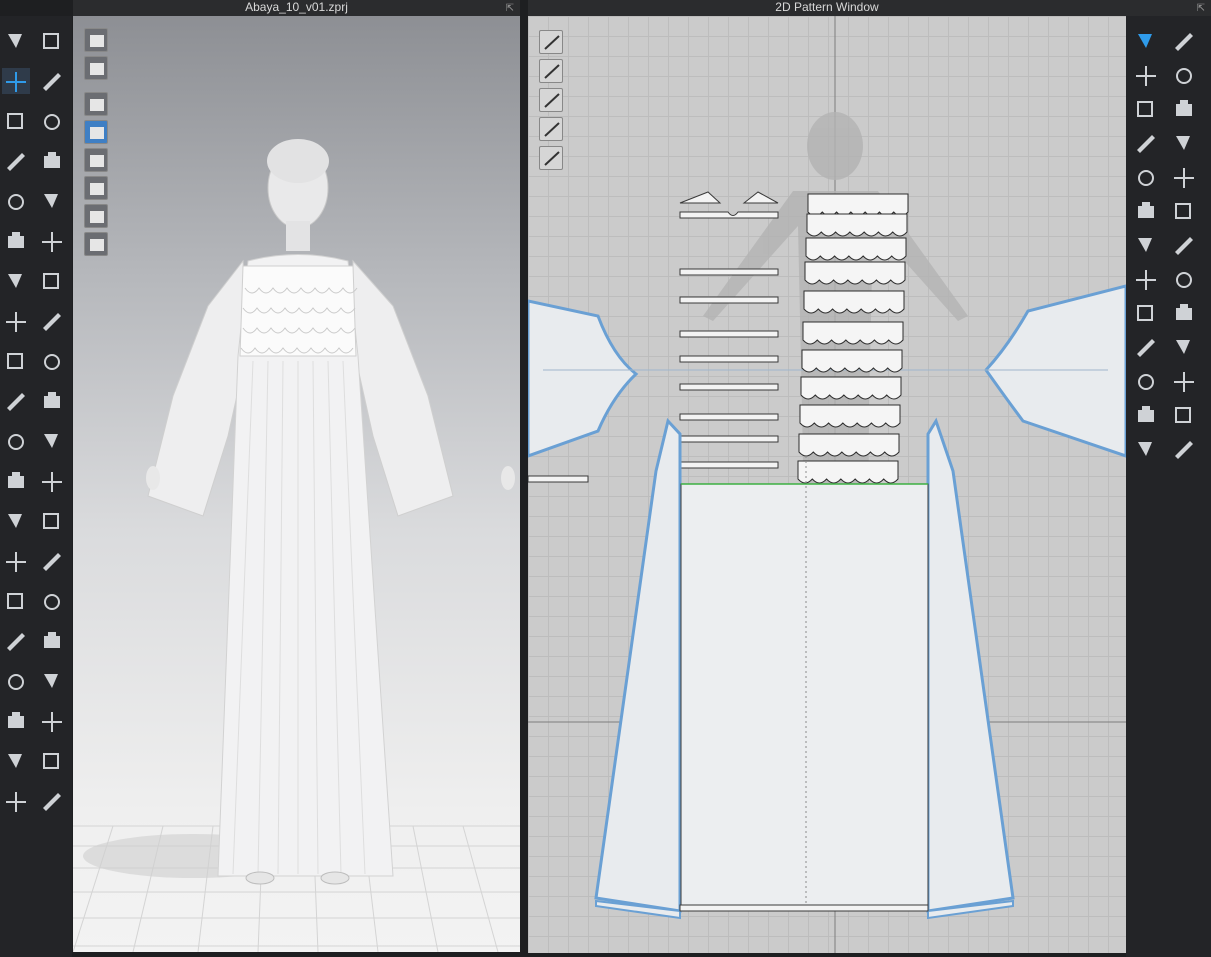 The height and width of the screenshot is (957, 1211). What do you see at coordinates (52, 801) in the screenshot?
I see `alt-shirt-icon` at bounding box center [52, 801].